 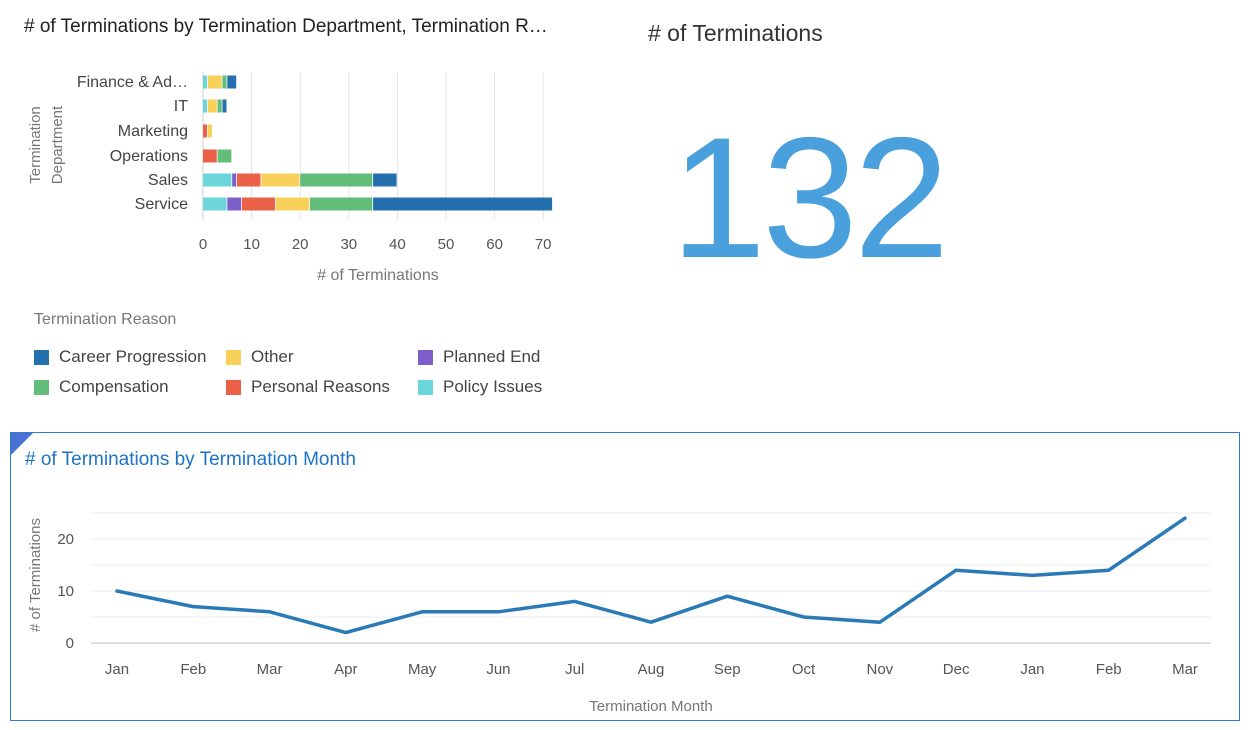 I want to click on x-tick-label: 10, so click(x=251, y=244).